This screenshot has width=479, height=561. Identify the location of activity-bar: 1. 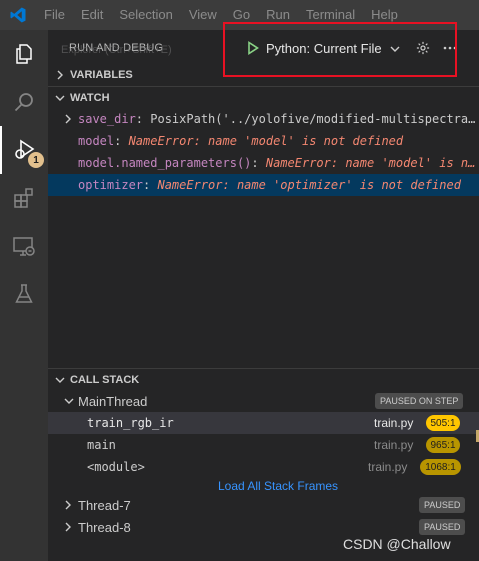
(24, 295).